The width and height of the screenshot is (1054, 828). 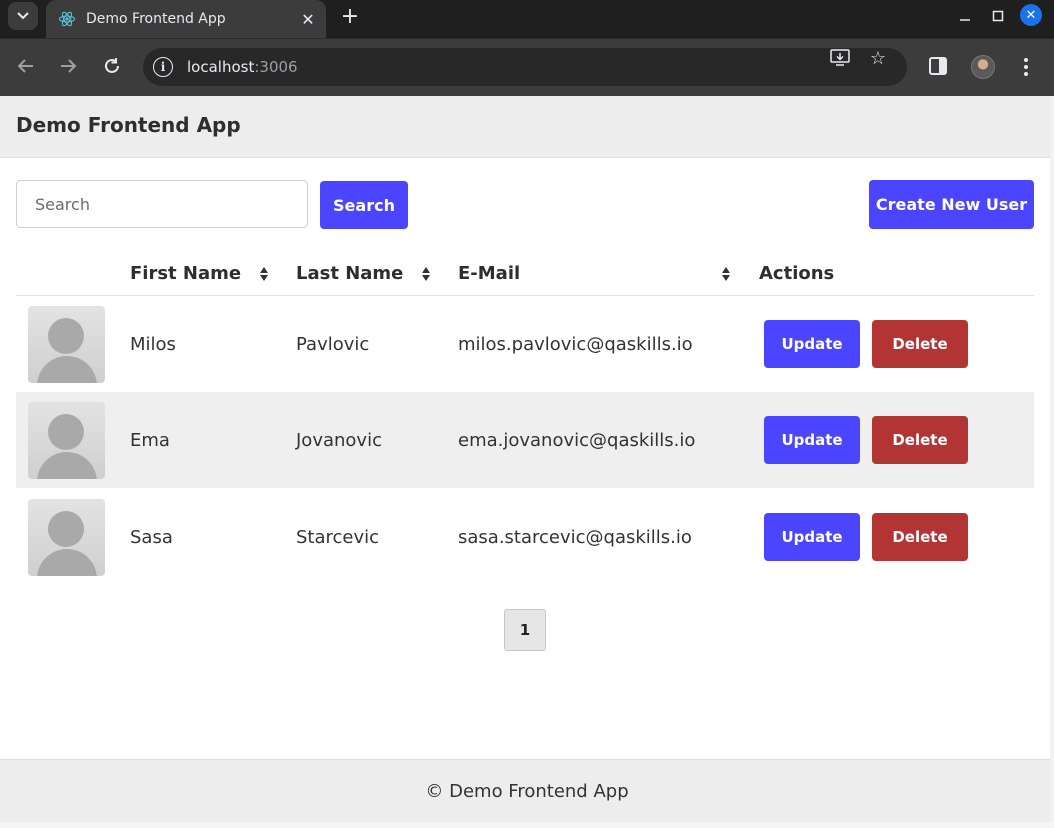 I want to click on more-menu-icon, so click(x=1026, y=67).